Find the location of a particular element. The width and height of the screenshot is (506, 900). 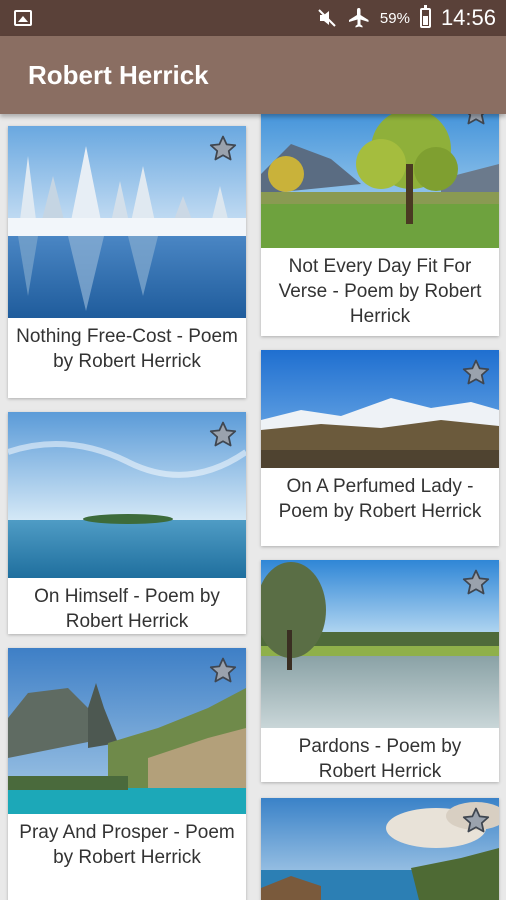

status-icons: 59% 14:56 is located at coordinates (406, 18).